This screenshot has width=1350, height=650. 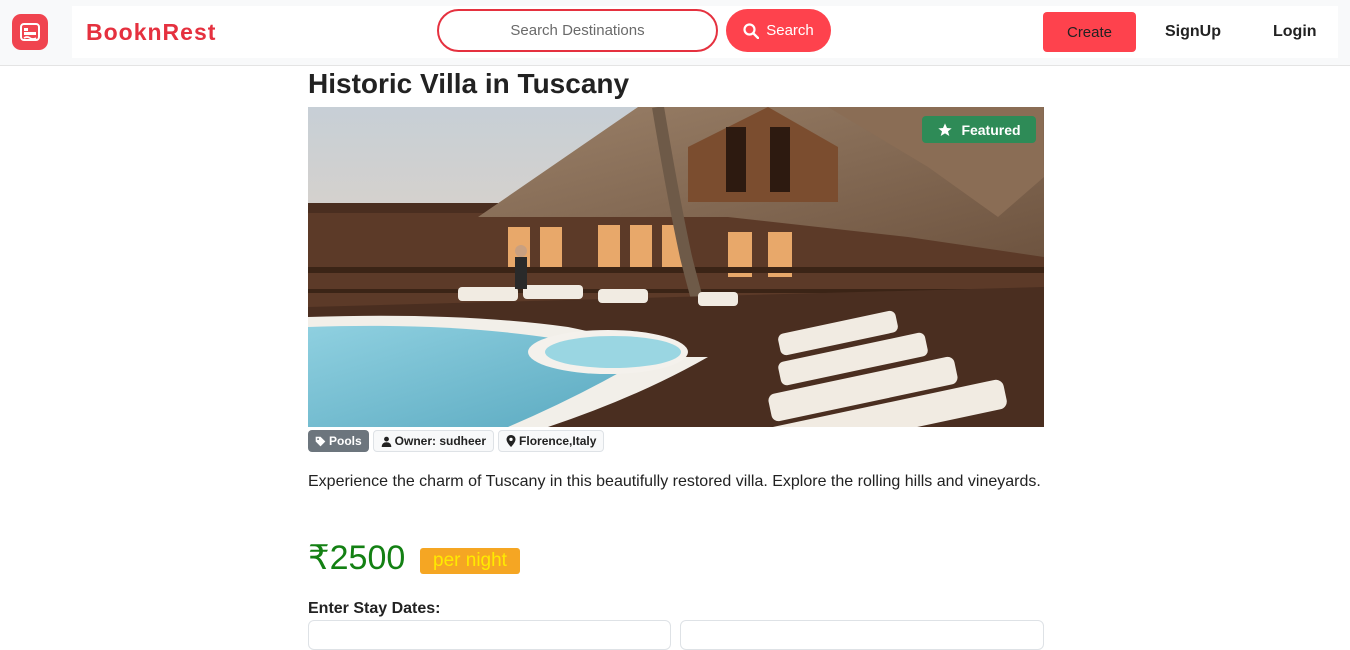 What do you see at coordinates (469, 83) in the screenshot?
I see `listing-title: Historic Villa in Tuscany` at bounding box center [469, 83].